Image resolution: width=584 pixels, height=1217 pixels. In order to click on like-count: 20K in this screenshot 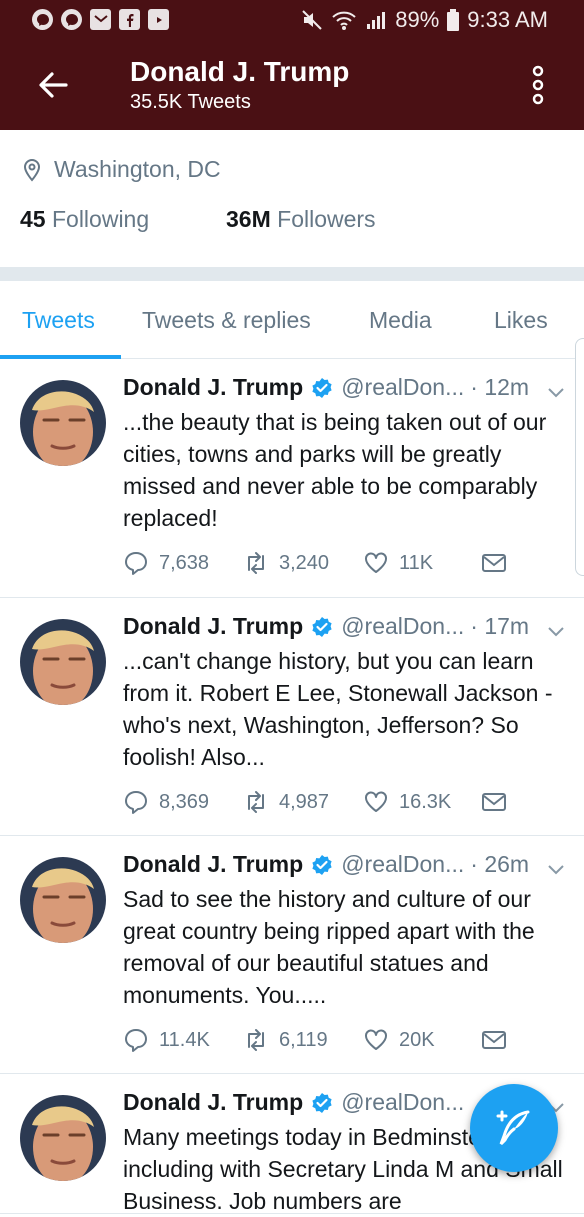, I will do `click(417, 1039)`.